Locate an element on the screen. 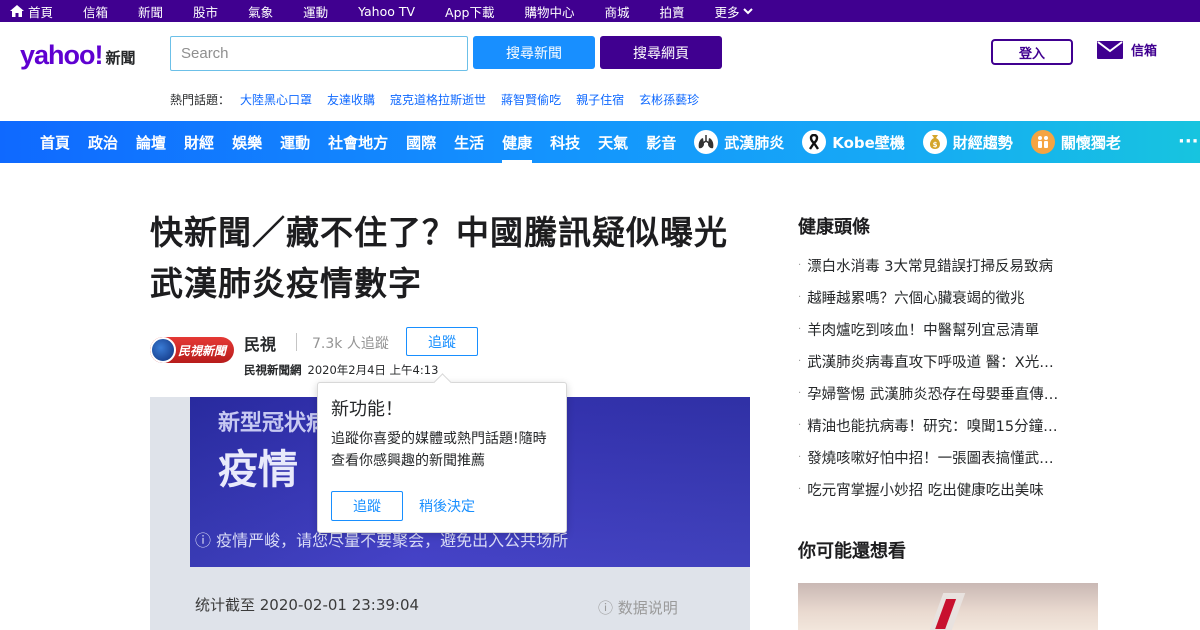  article-source: 民視新聞網 is located at coordinates (273, 370).